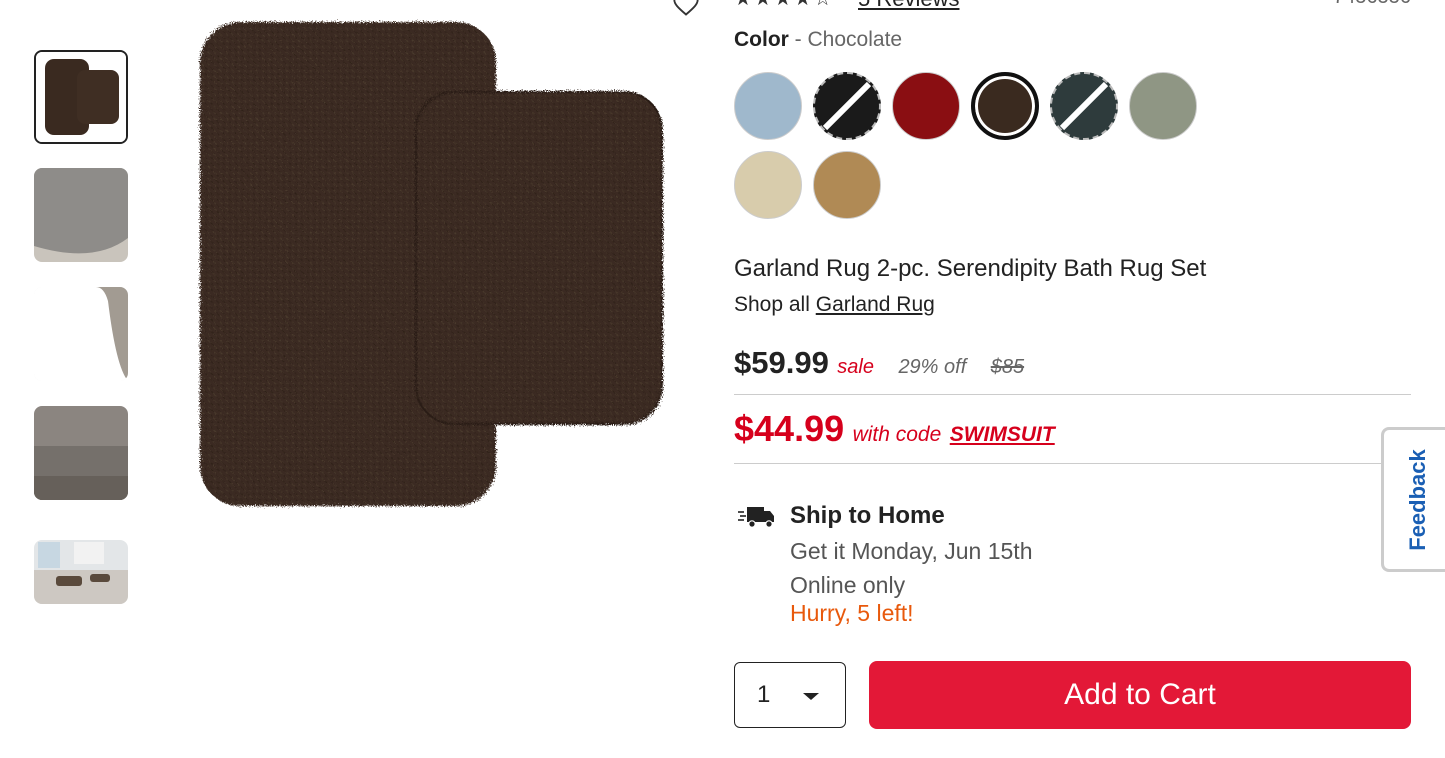  I want to click on shop-all-row: Shop all Garland Rug, so click(834, 305).